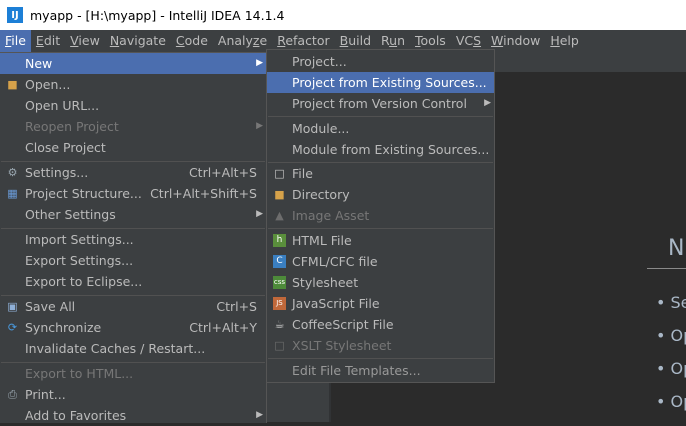  Describe the element at coordinates (12, 394) in the screenshot. I see `print-icon: ⎙` at that location.